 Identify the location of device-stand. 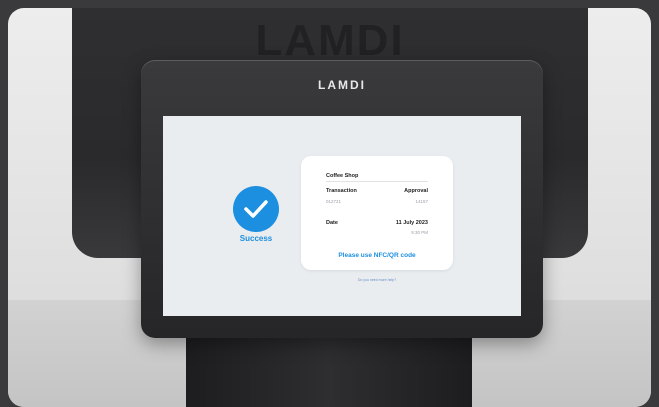
(329, 368).